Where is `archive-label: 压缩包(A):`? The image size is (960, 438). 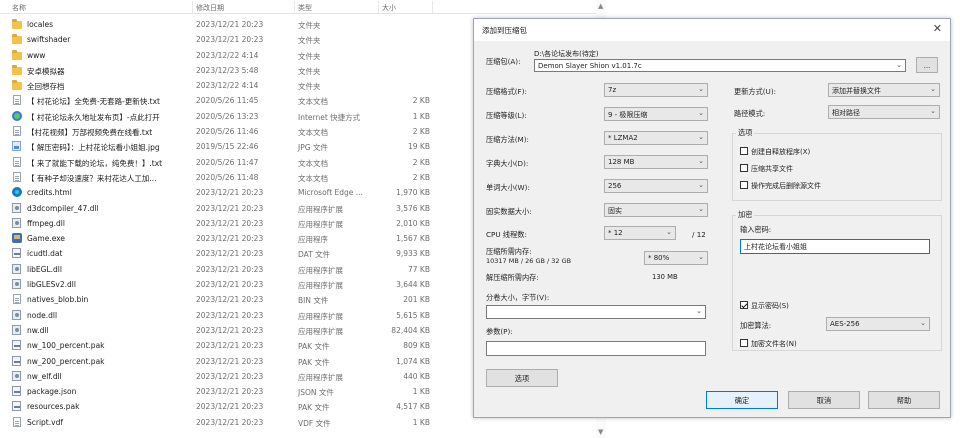
archive-label: 压缩包(A): is located at coordinates (503, 61).